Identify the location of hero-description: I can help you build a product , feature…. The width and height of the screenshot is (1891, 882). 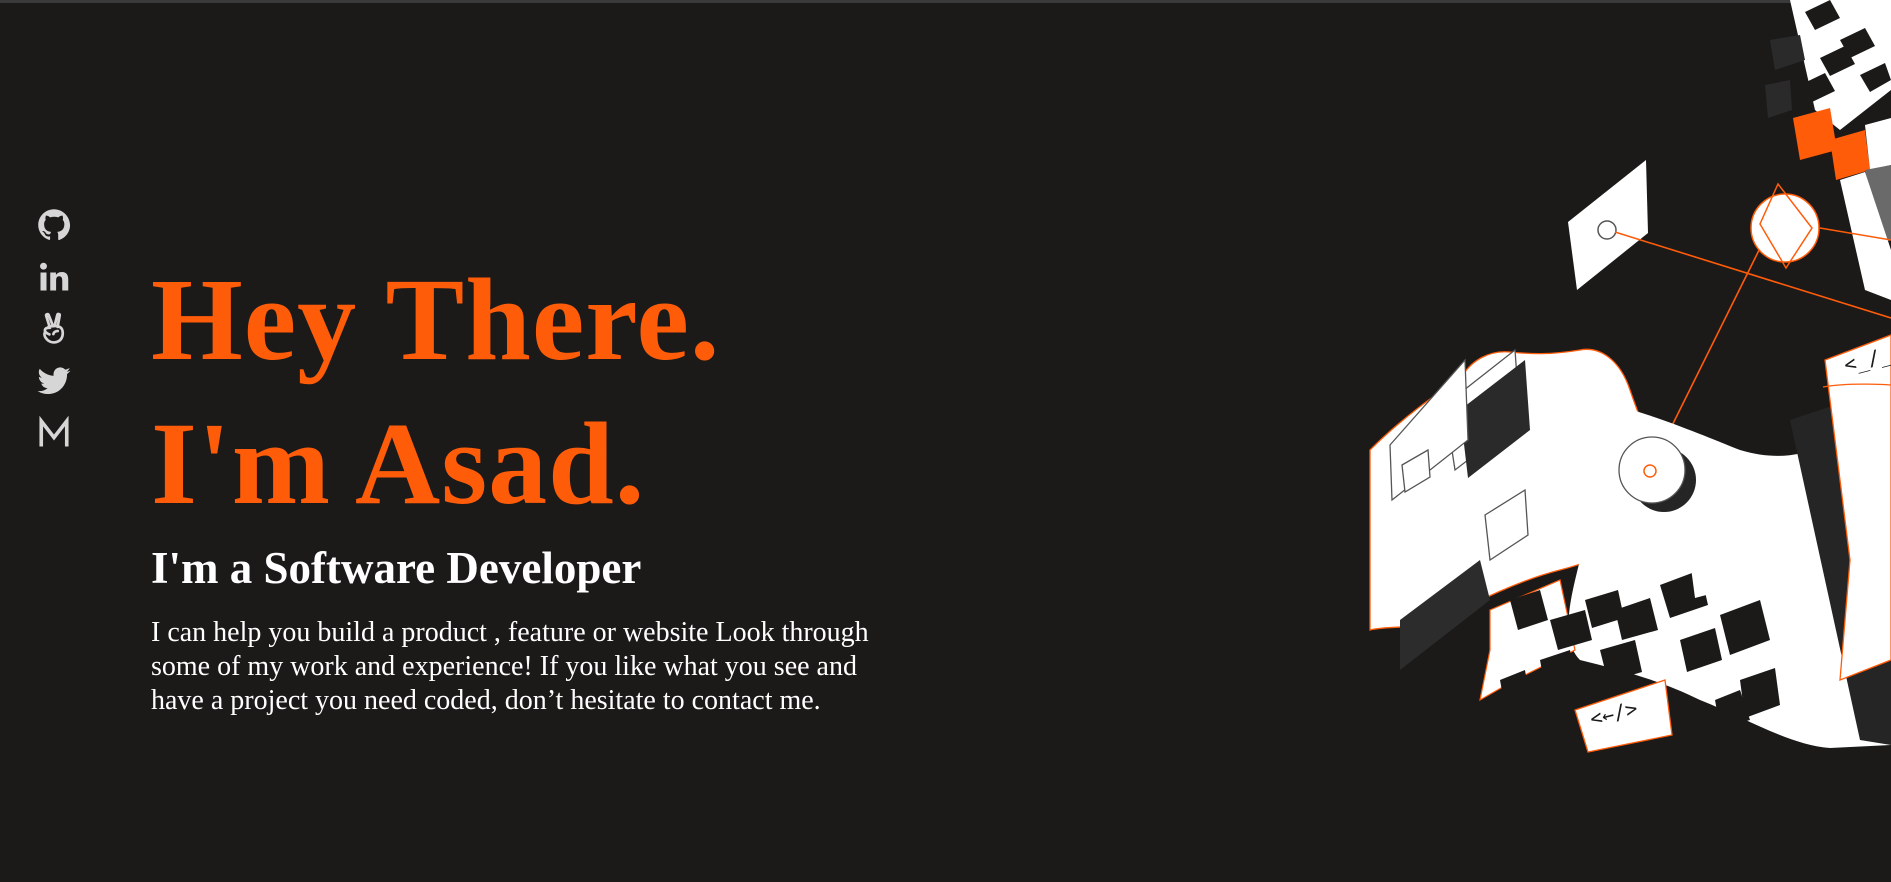
(510, 666).